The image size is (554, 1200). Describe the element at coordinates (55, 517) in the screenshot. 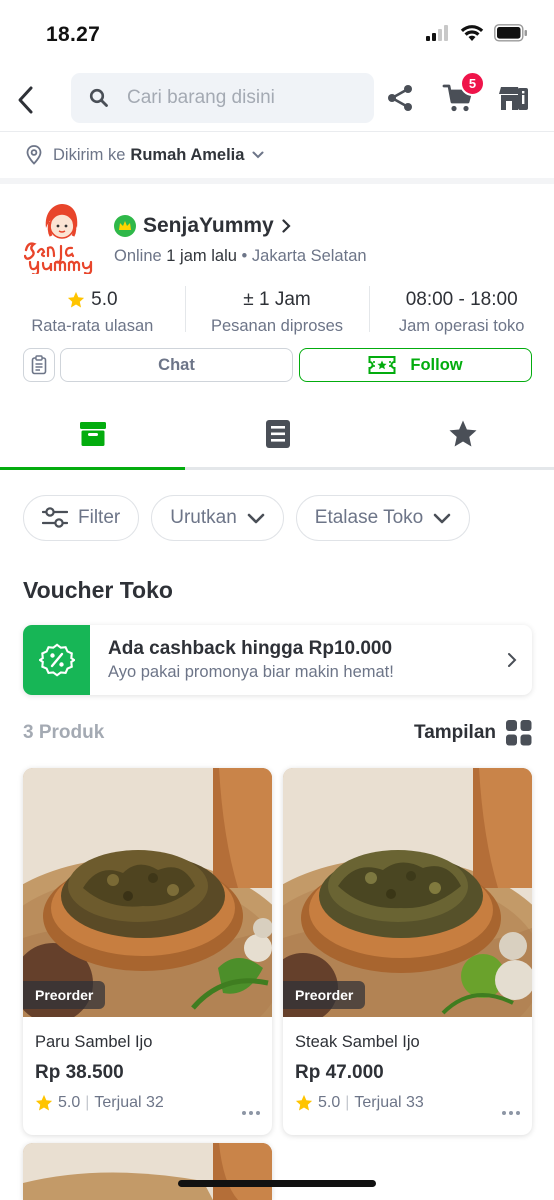

I see `filter-sliders-icon` at that location.